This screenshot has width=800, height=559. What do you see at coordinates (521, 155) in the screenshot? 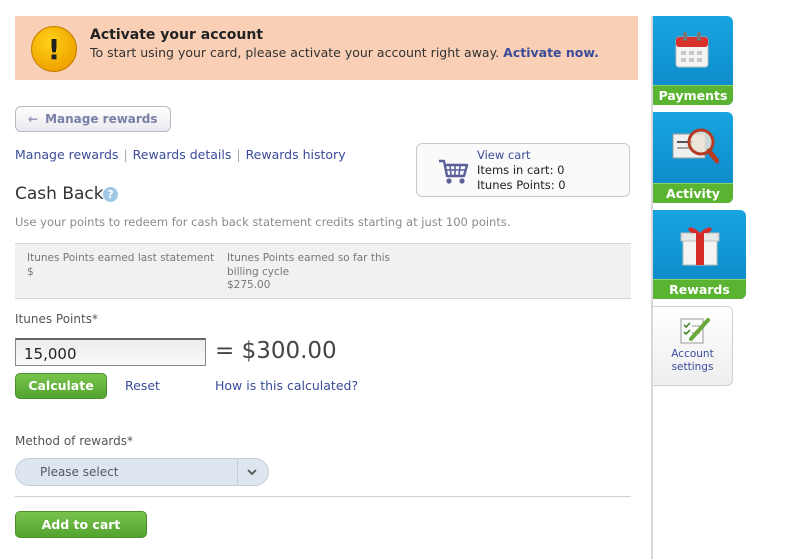
I see `view-cart-link: View cart` at bounding box center [521, 155].